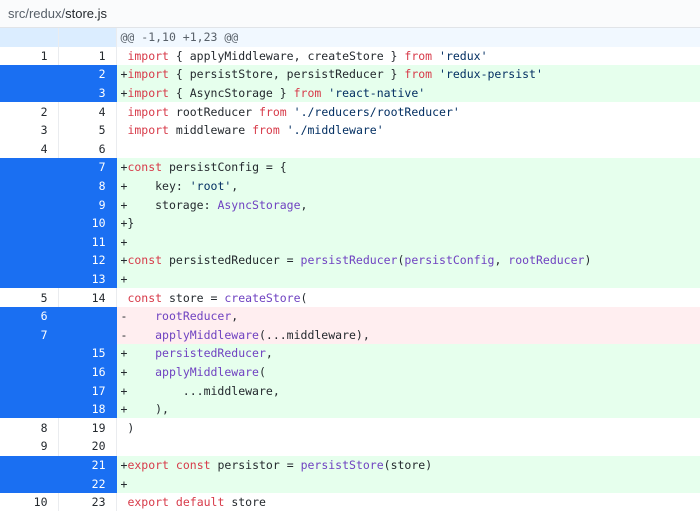 The width and height of the screenshot is (700, 514). Describe the element at coordinates (87, 279) in the screenshot. I see `new-line-number: 13` at that location.